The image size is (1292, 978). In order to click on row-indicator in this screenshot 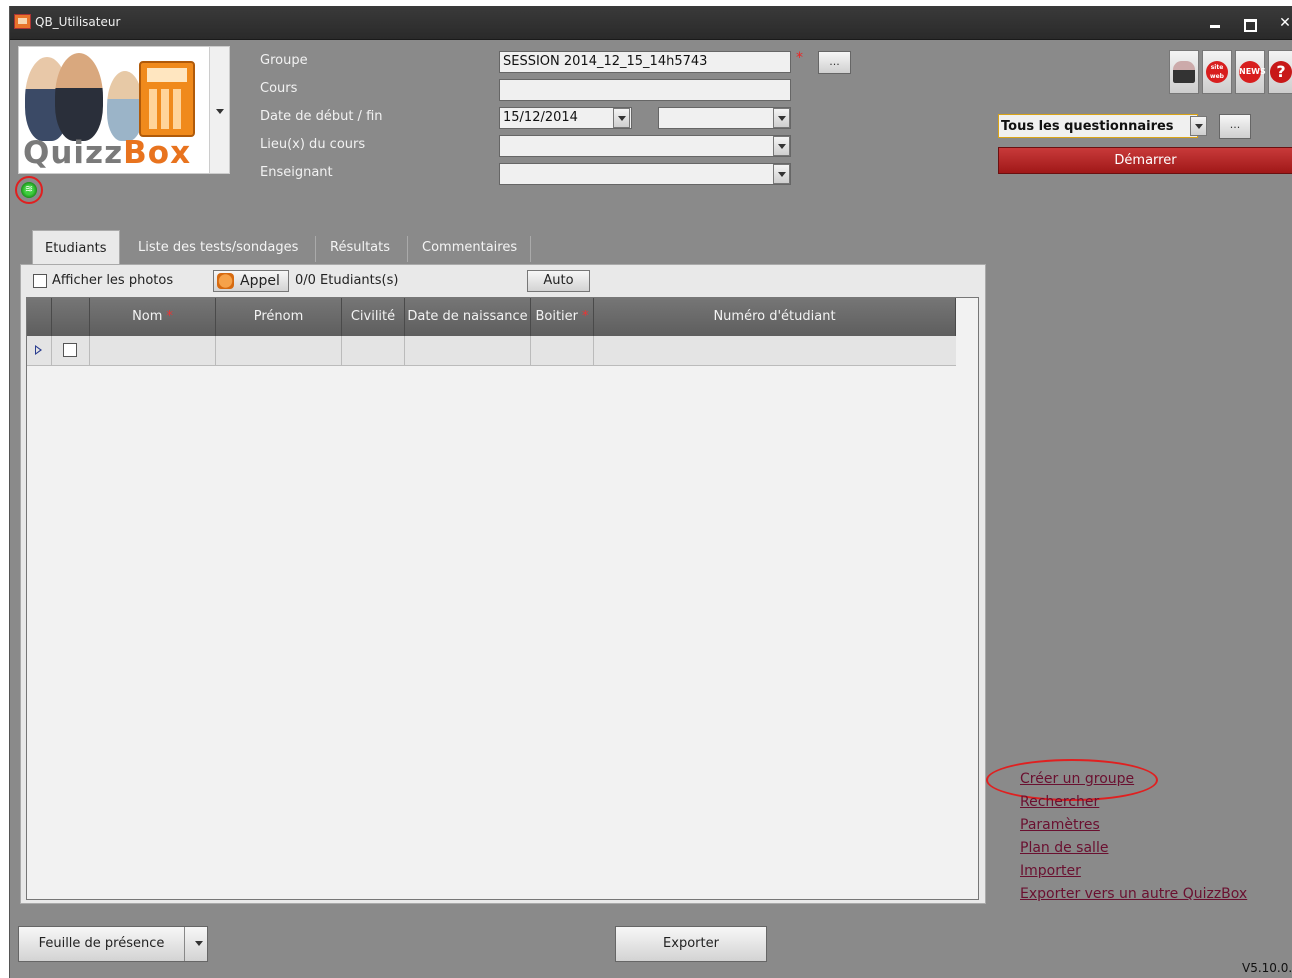, I will do `click(39, 351)`.